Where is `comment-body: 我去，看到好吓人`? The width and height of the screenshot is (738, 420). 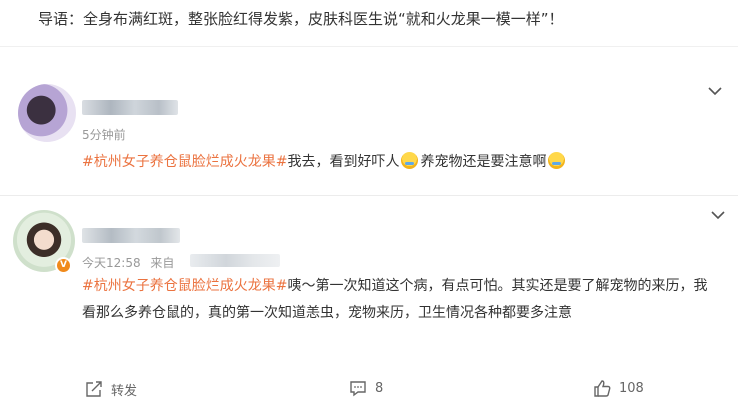 comment-body: 我去，看到好吓人 is located at coordinates (343, 162).